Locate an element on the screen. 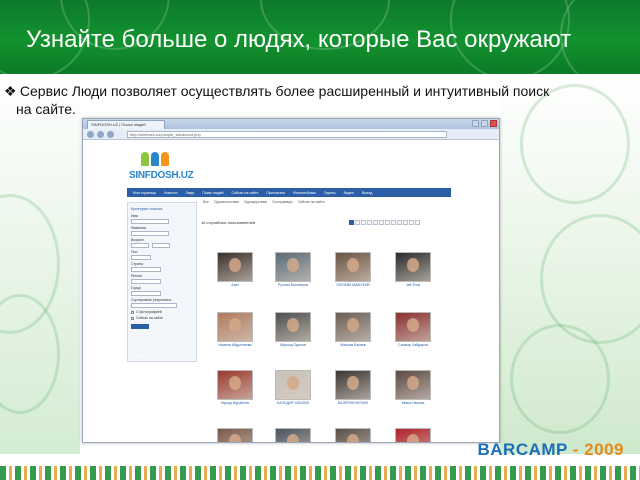  menu-item: Видео is located at coordinates (349, 193).